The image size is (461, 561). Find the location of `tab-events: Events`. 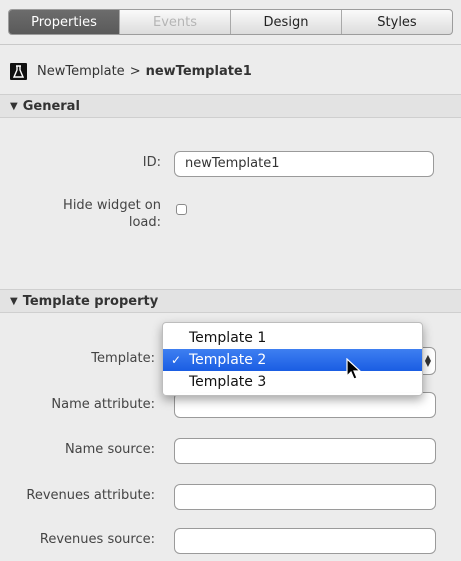

tab-events: Events is located at coordinates (174, 22).